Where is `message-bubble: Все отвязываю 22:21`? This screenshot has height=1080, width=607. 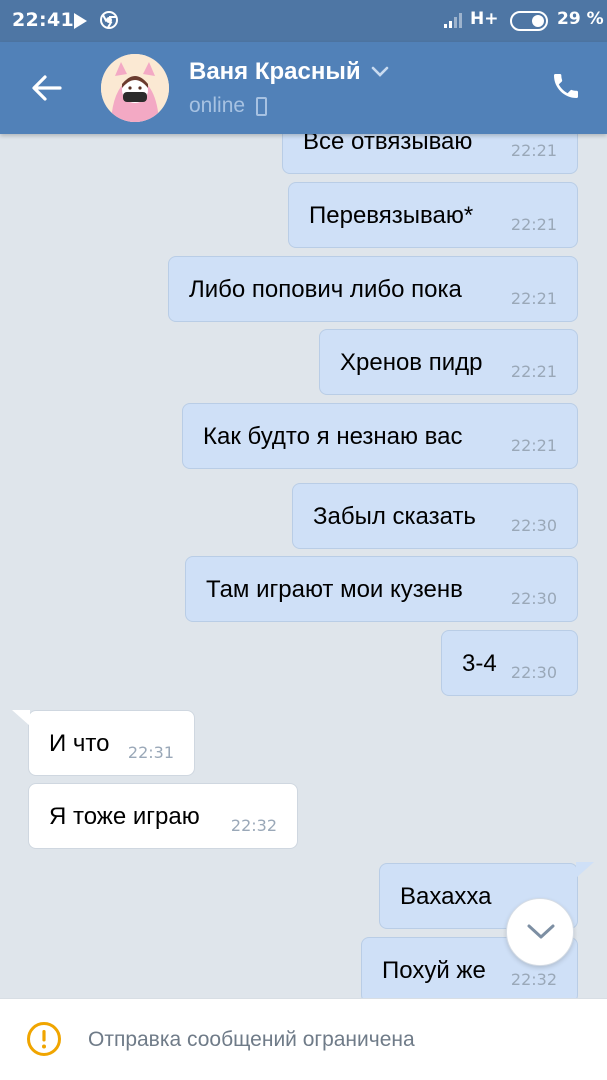
message-bubble: Все отвязываю 22:21 is located at coordinates (430, 154).